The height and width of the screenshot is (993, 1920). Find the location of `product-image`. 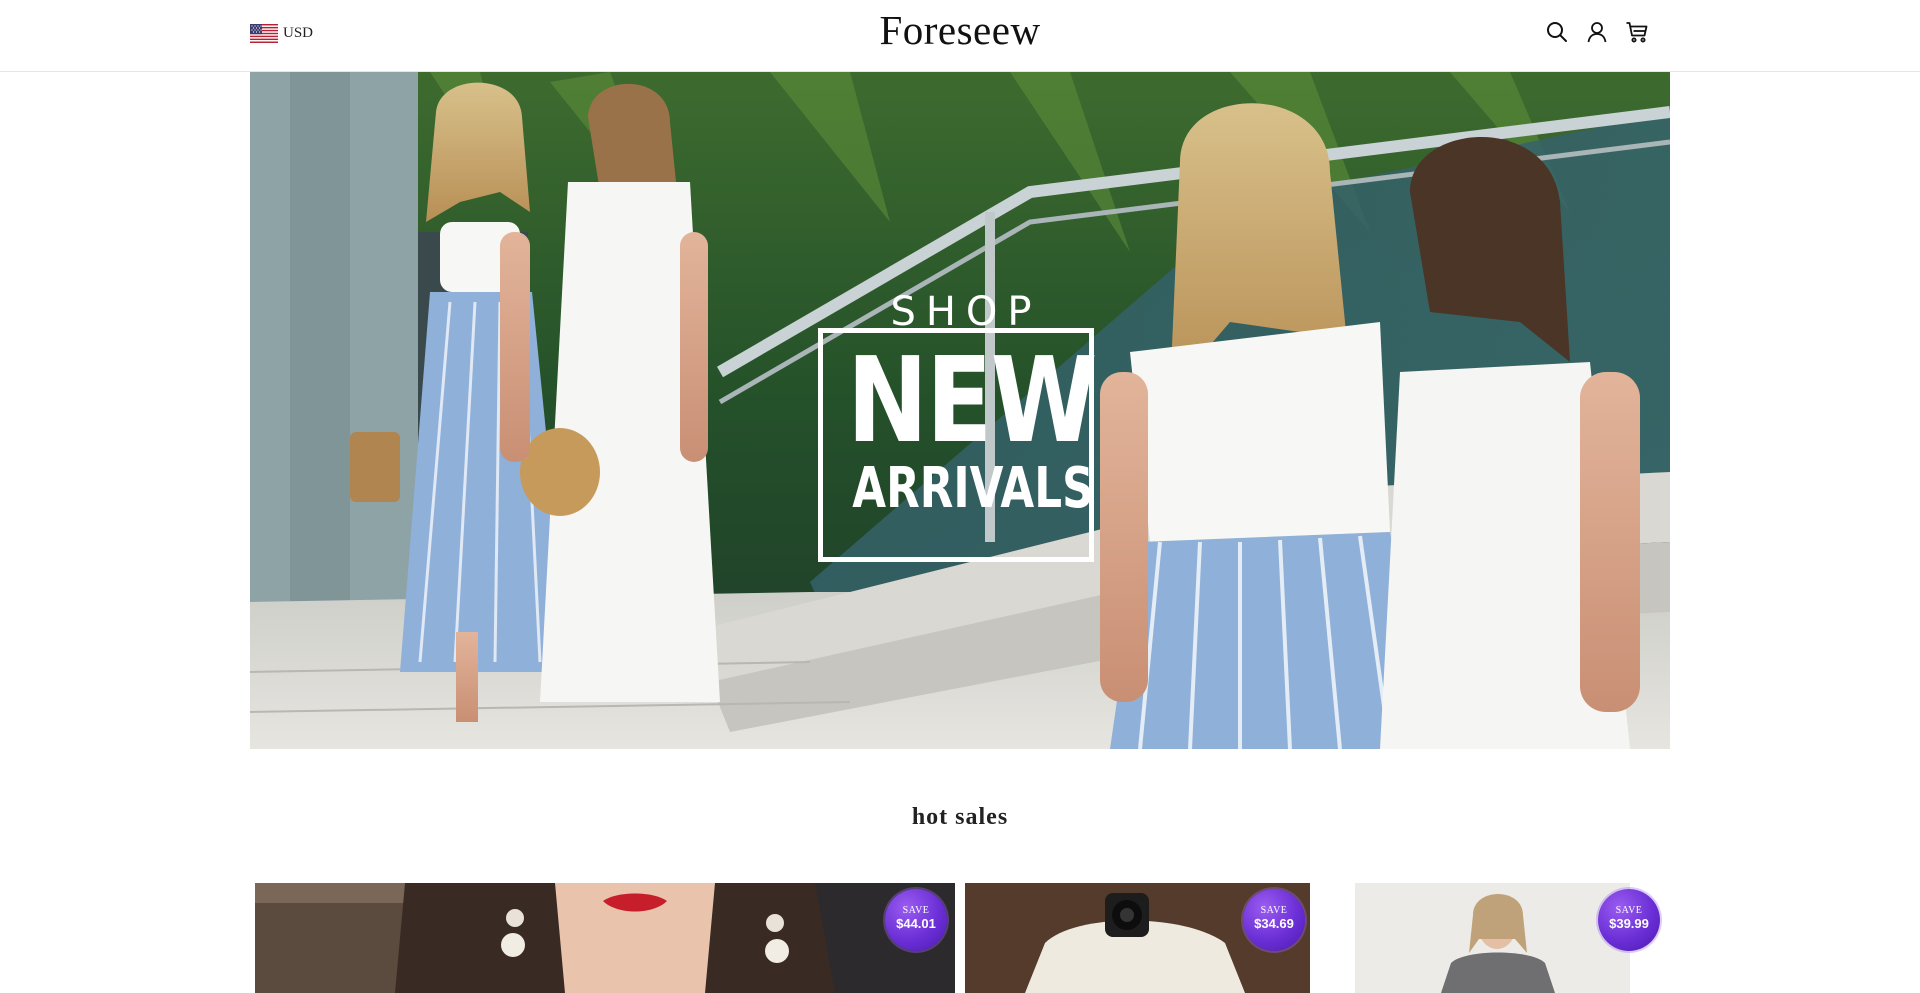

product-image is located at coordinates (605, 938).